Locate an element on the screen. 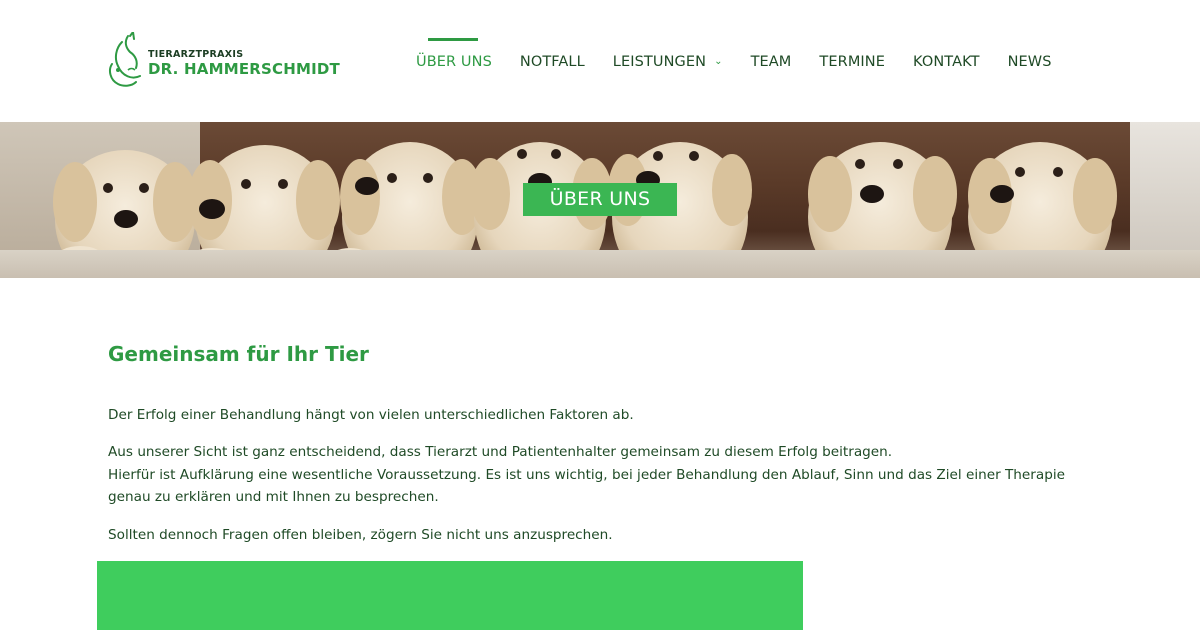 The image size is (1200, 630). nav-label: NEWS is located at coordinates (1029, 62).